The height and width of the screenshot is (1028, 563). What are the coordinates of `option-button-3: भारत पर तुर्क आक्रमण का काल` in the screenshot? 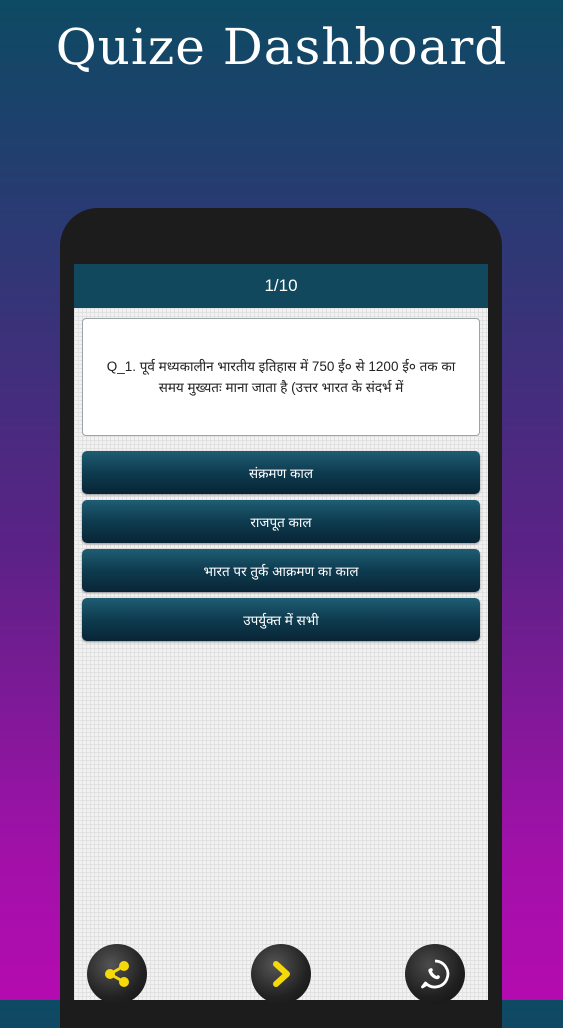 It's located at (281, 570).